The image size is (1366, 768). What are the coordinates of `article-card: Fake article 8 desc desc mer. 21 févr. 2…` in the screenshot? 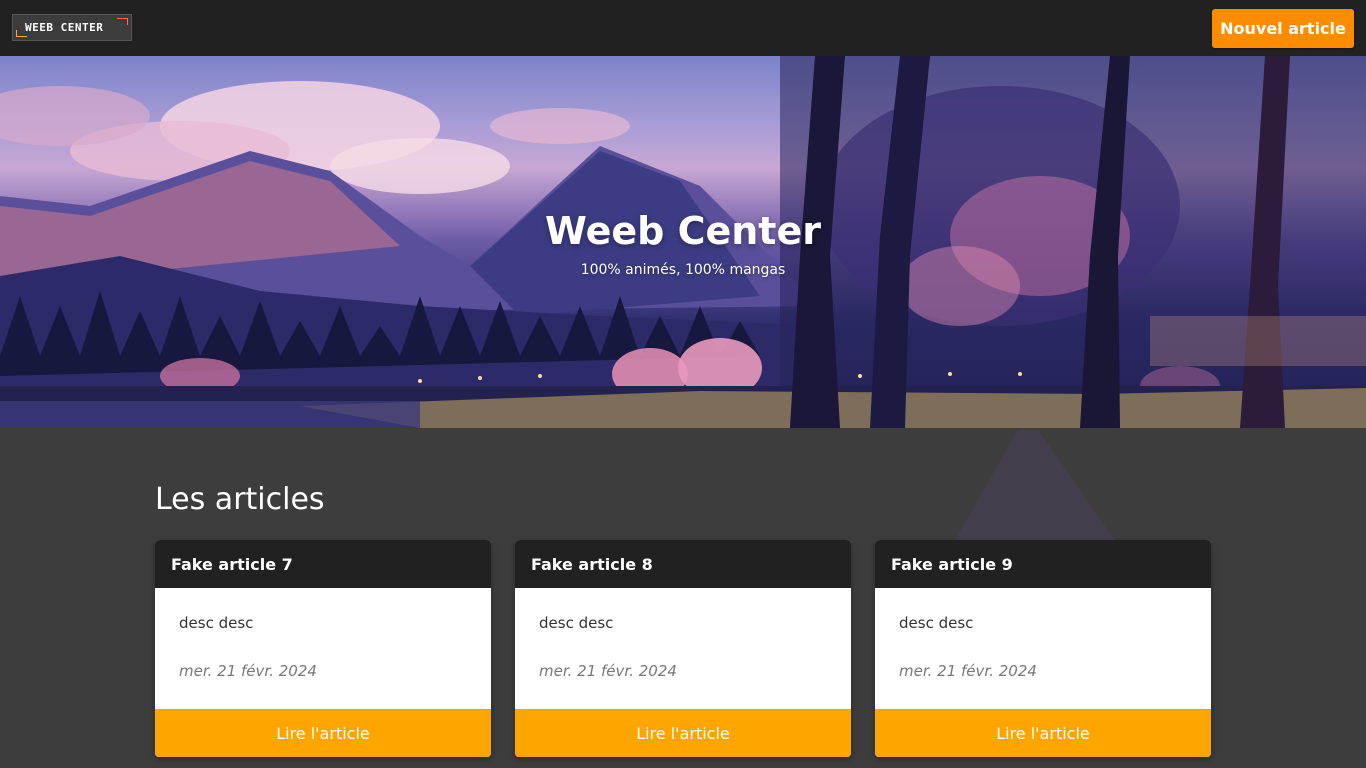 It's located at (683, 648).